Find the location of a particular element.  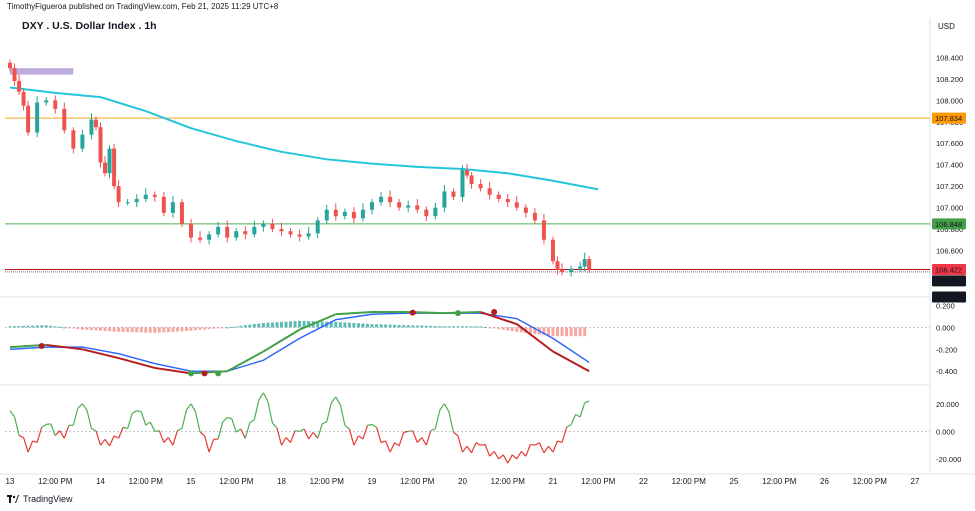

supply-zone is located at coordinates (42, 71).